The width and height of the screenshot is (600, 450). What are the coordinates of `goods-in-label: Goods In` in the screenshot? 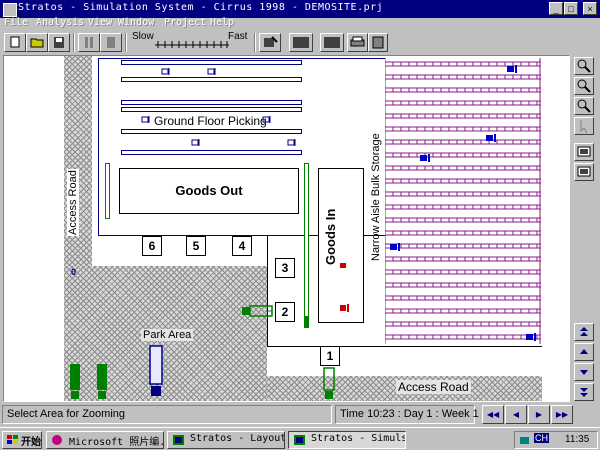 It's located at (330, 236).